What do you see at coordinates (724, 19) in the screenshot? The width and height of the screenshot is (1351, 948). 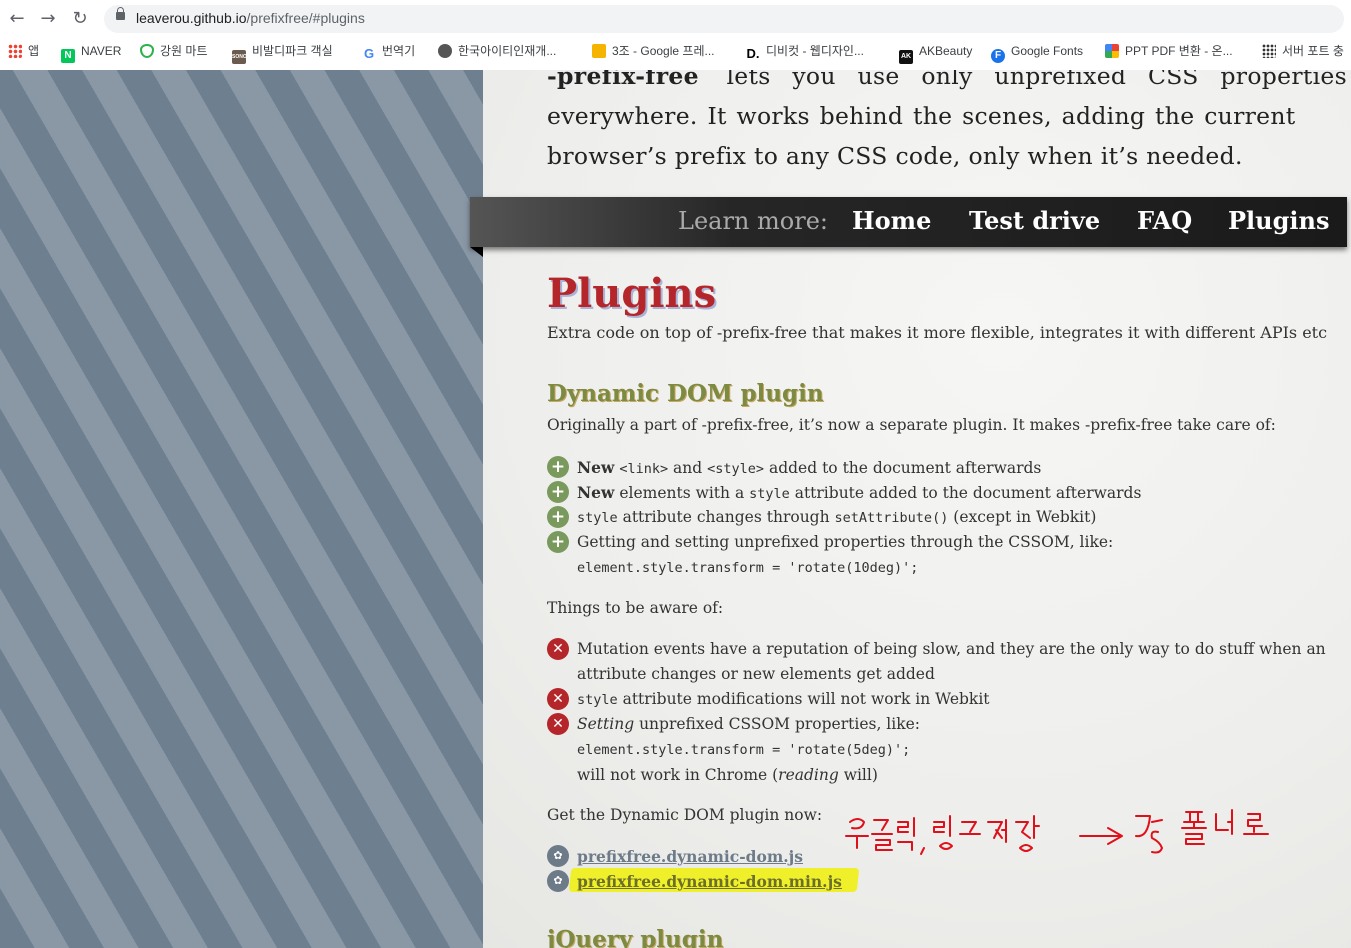 I see `address-bar: leaverou.github.io/prefixfree/#plugins` at bounding box center [724, 19].